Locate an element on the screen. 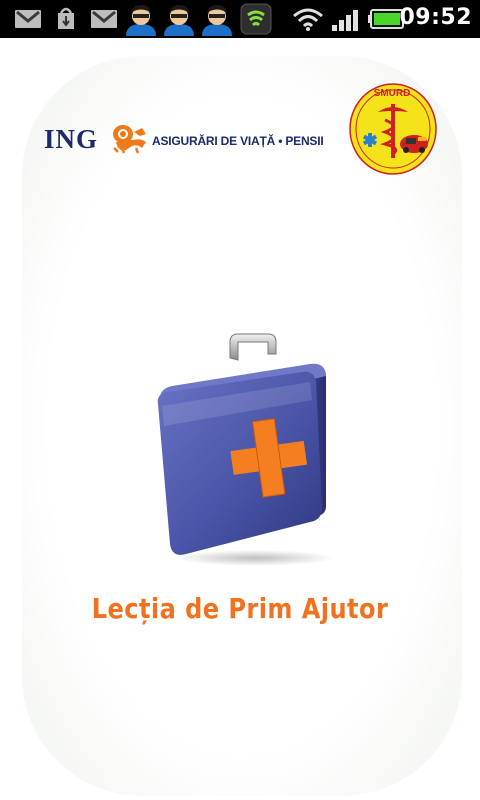  ing-lion-icon is located at coordinates (129, 139).